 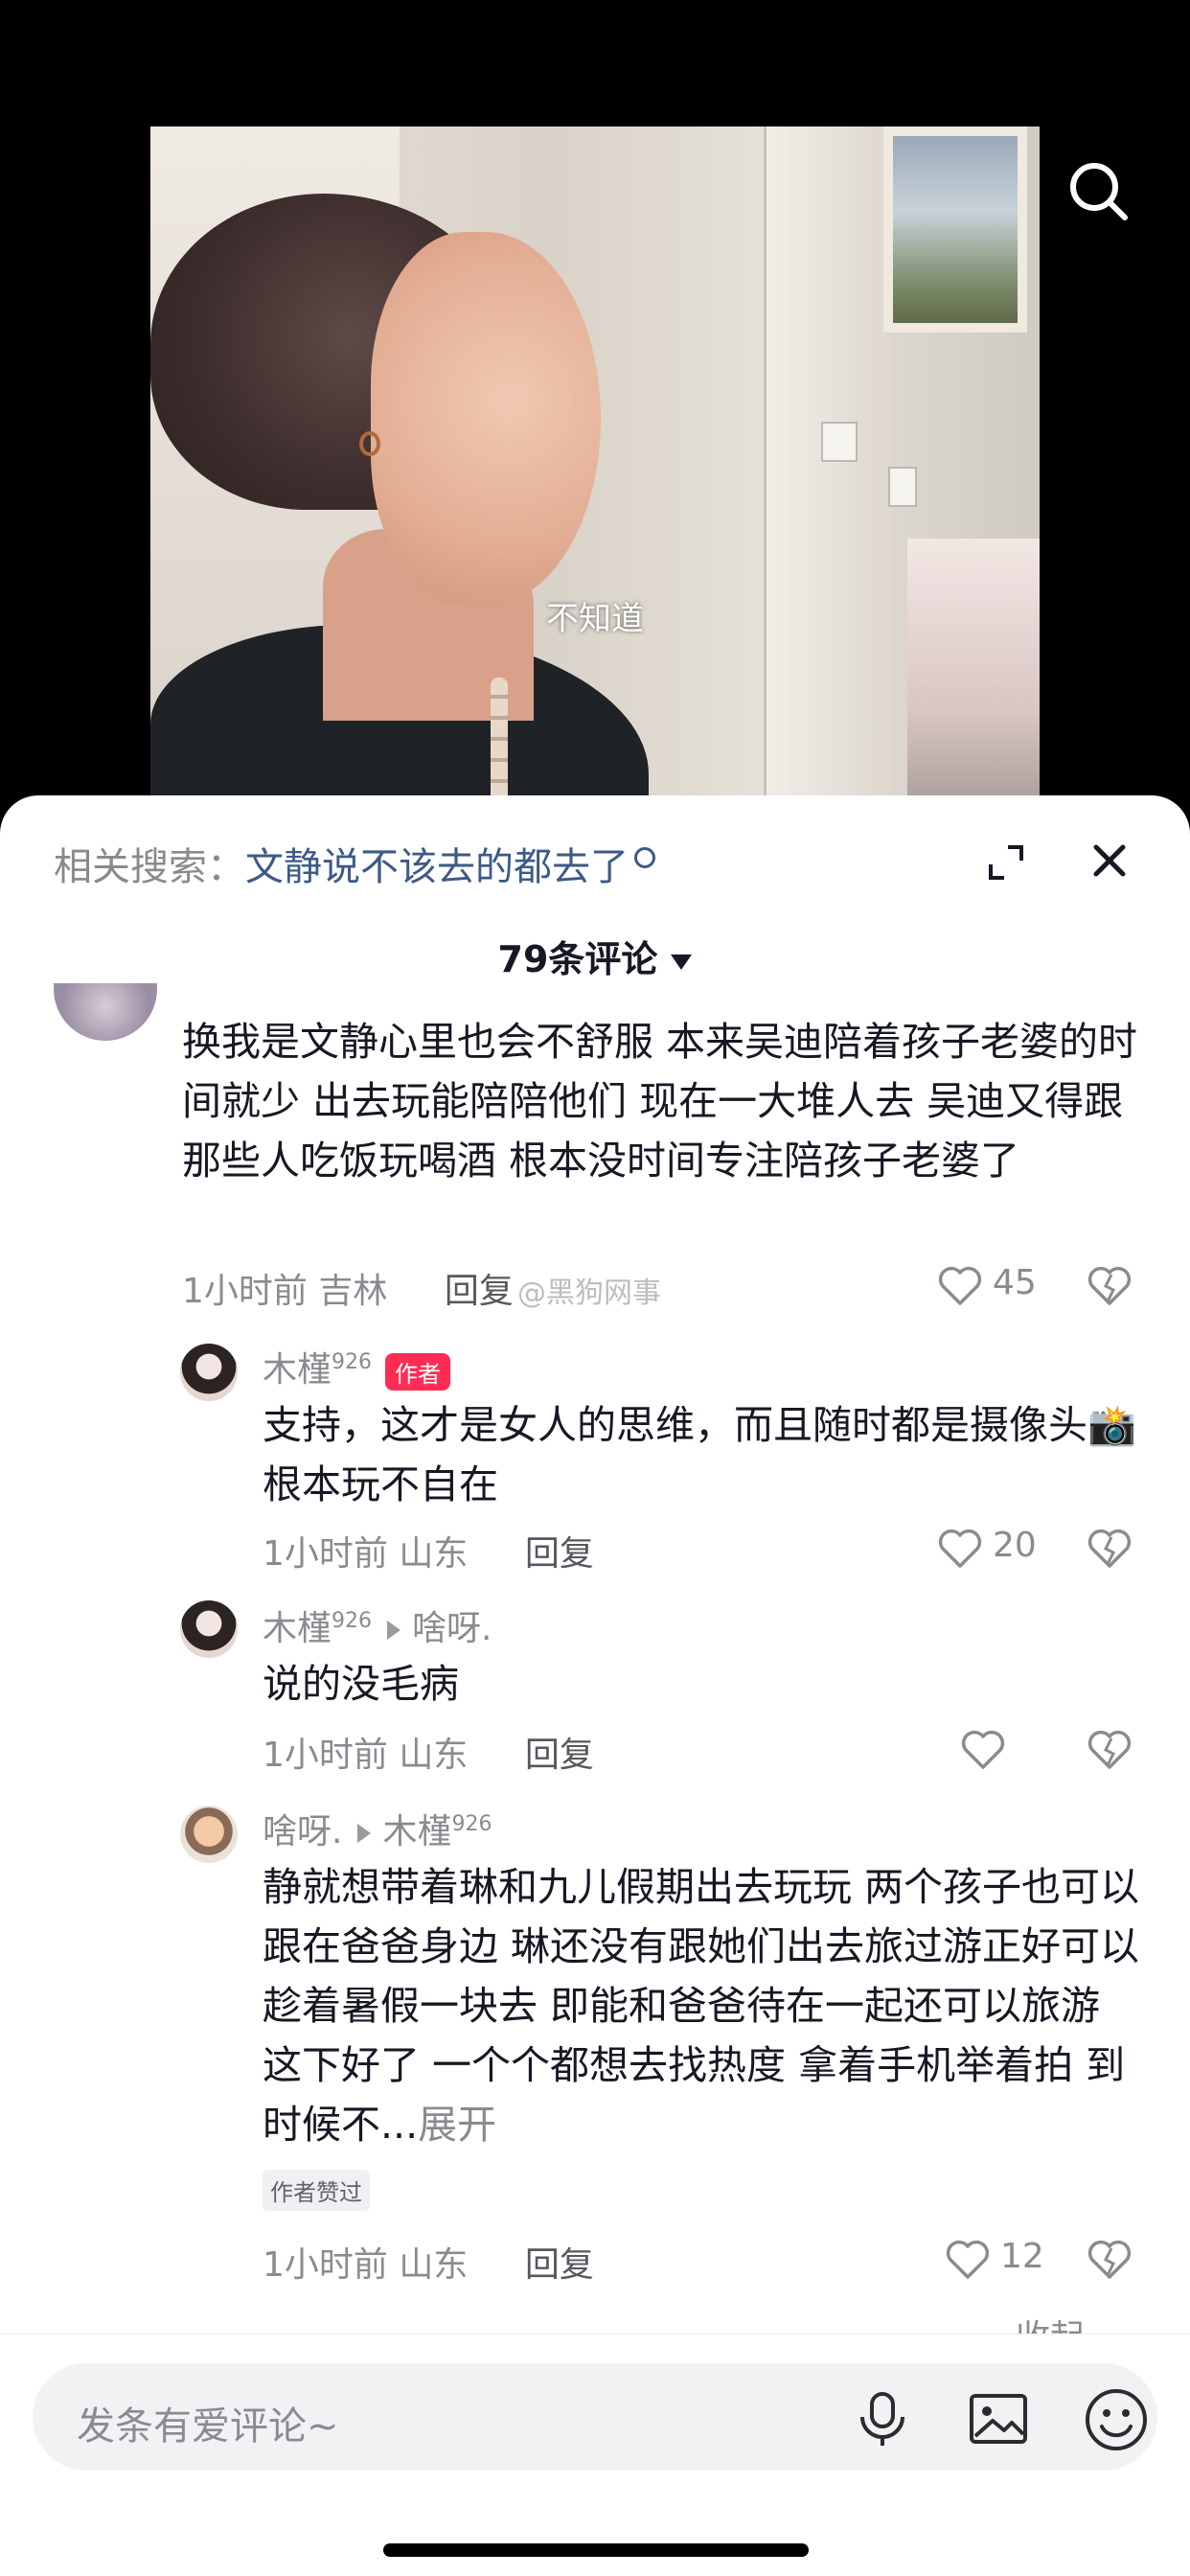 I want to click on reply-username: 木槿926 作者, so click(x=357, y=1367).